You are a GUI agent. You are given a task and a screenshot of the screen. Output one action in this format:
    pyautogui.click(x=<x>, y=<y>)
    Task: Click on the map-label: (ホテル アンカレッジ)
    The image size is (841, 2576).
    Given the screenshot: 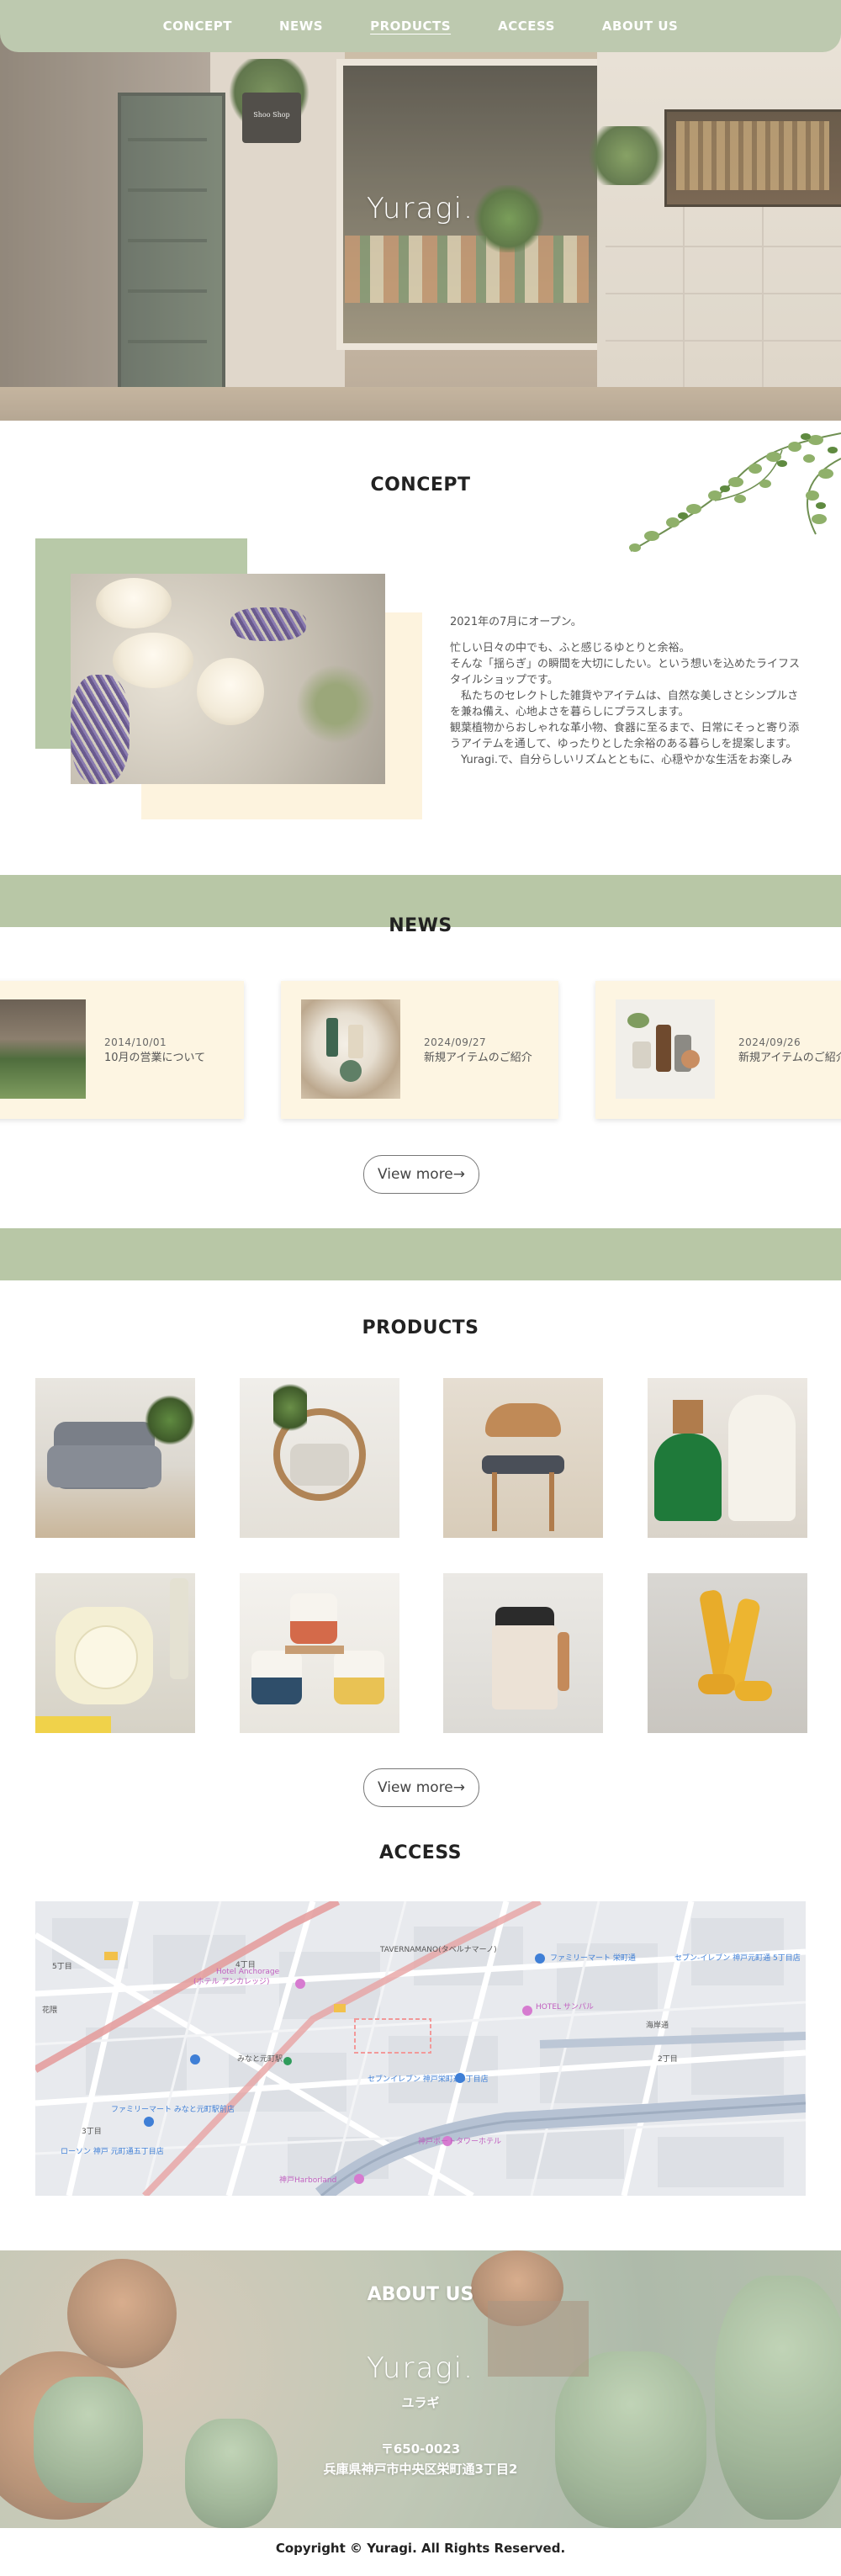 What is the action you would take?
    pyautogui.click(x=231, y=1981)
    